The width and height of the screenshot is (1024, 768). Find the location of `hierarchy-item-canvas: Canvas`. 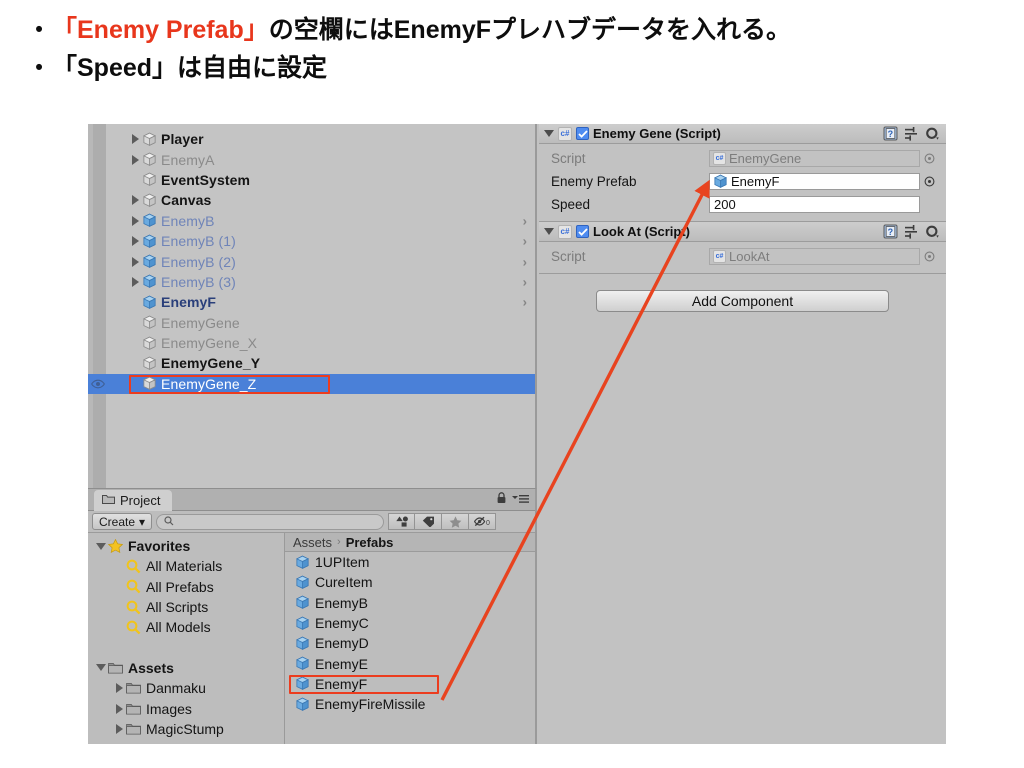

hierarchy-item-canvas: Canvas is located at coordinates (311, 200).